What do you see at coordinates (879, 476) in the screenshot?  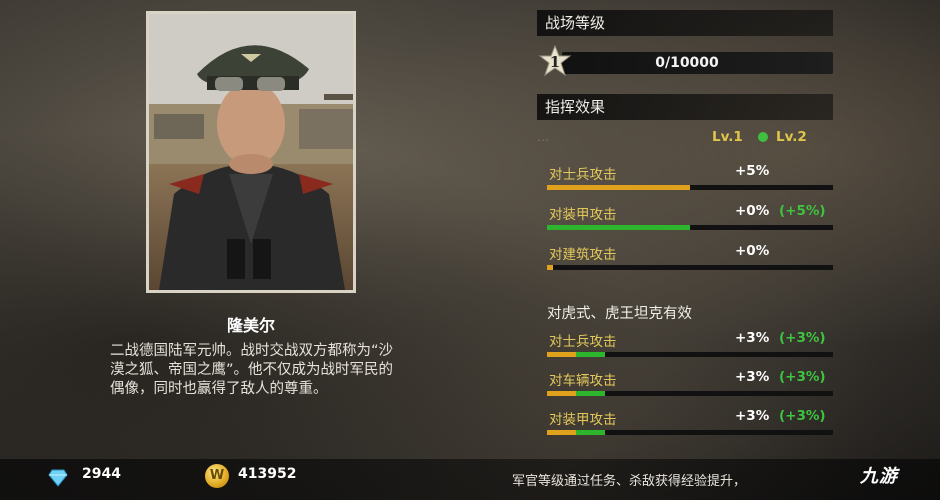 I see `jiuyou-logo: 九游` at bounding box center [879, 476].